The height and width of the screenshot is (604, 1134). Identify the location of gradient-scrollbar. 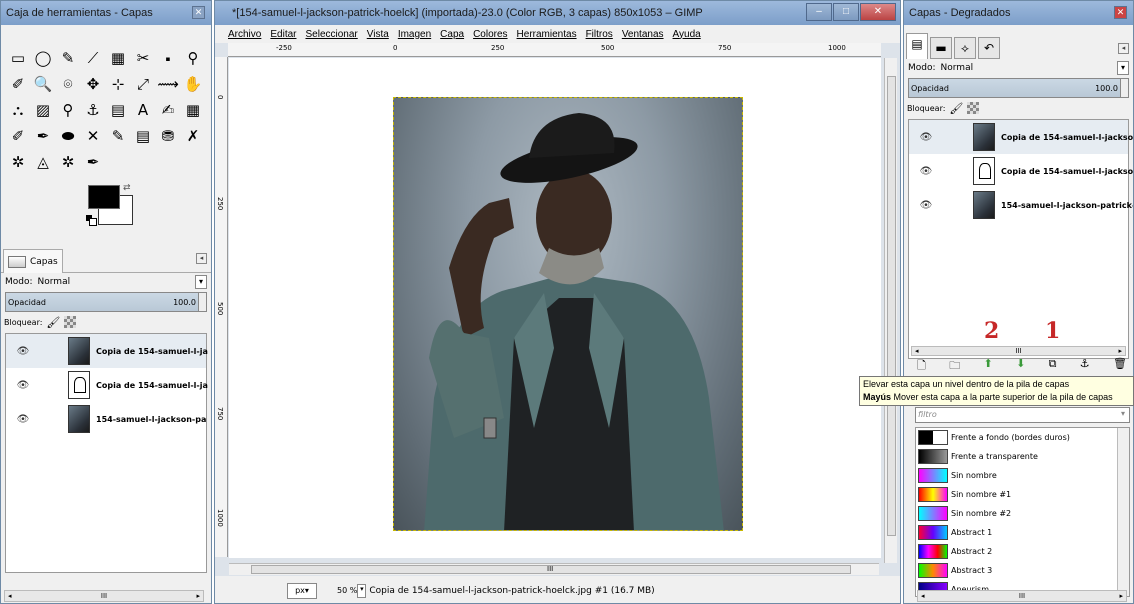
(1123, 512).